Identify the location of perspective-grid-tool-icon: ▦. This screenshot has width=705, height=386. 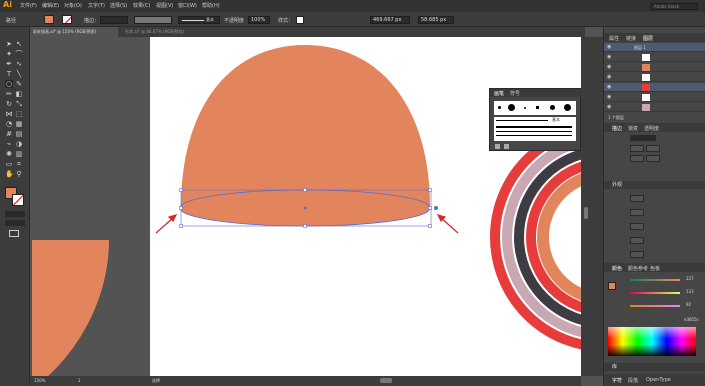
(19, 124).